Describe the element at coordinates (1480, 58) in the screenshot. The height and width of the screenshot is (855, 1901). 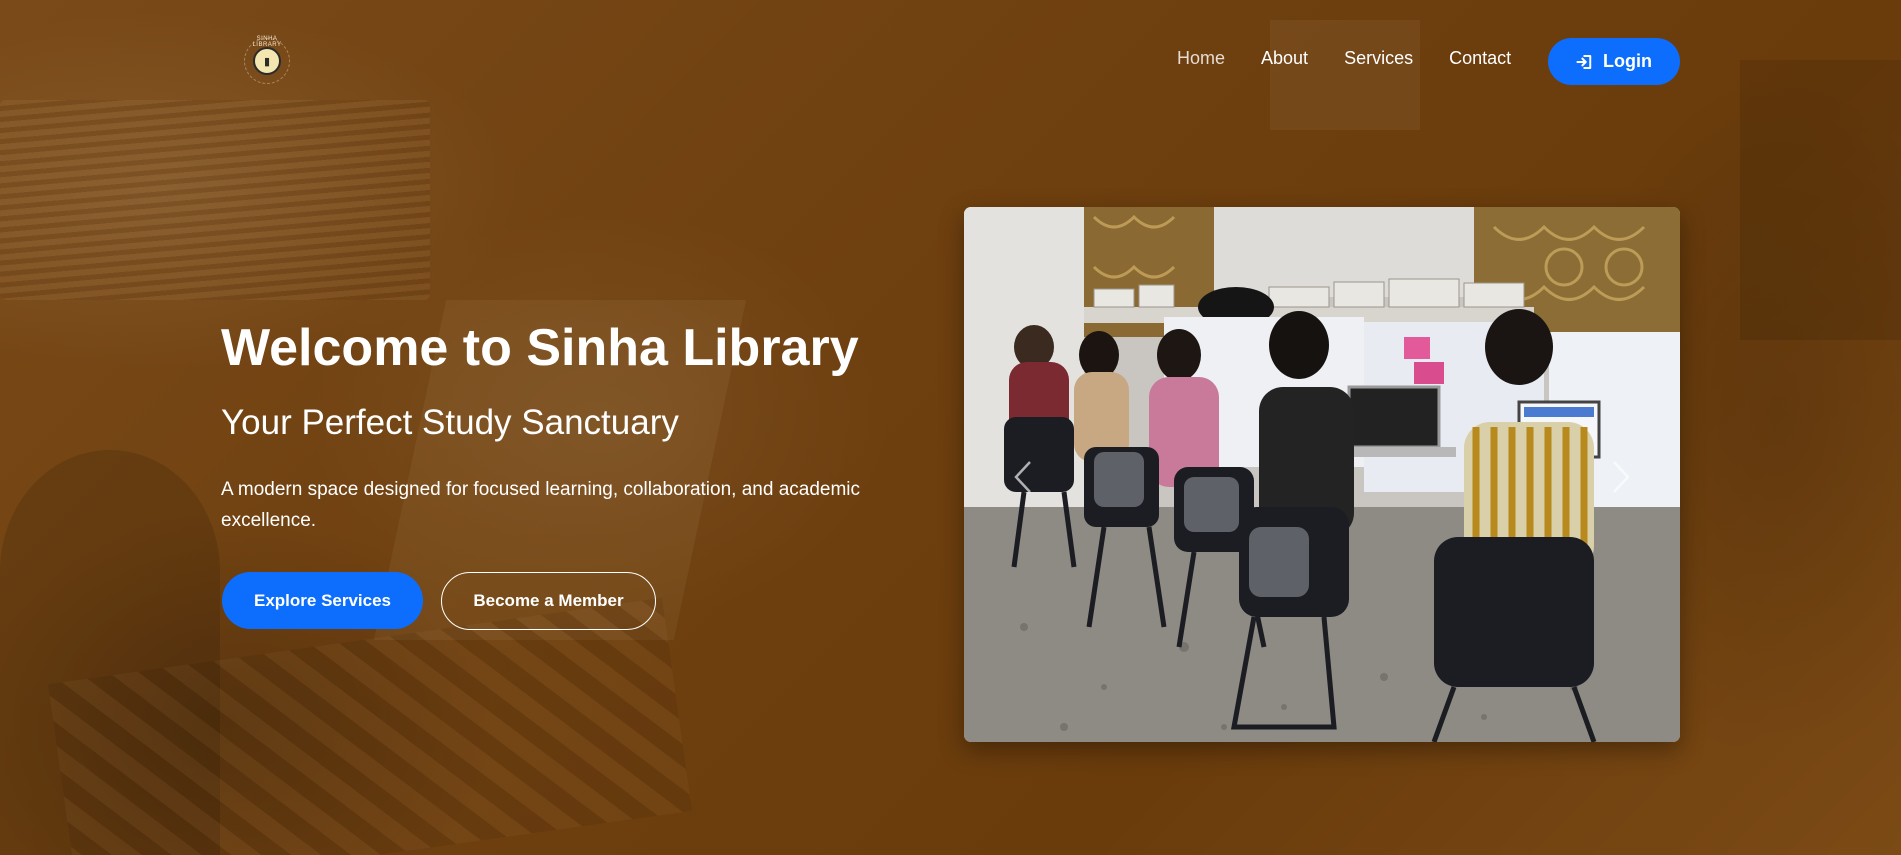
I see `nav-link-contact: Contact` at that location.